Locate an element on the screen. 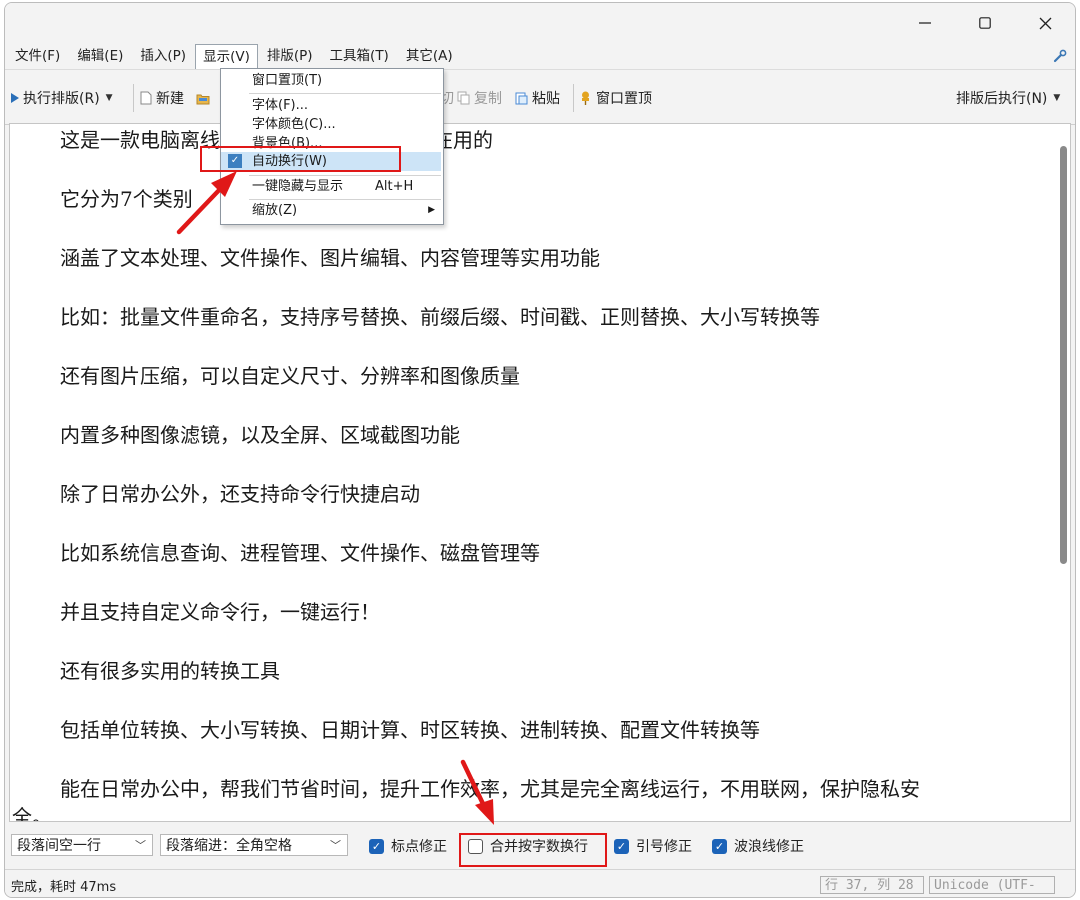 Image resolution: width=1080 pixels, height=900 pixels. paragraph-spacing-select: 段落间空一行 ﹀ is located at coordinates (82, 845).